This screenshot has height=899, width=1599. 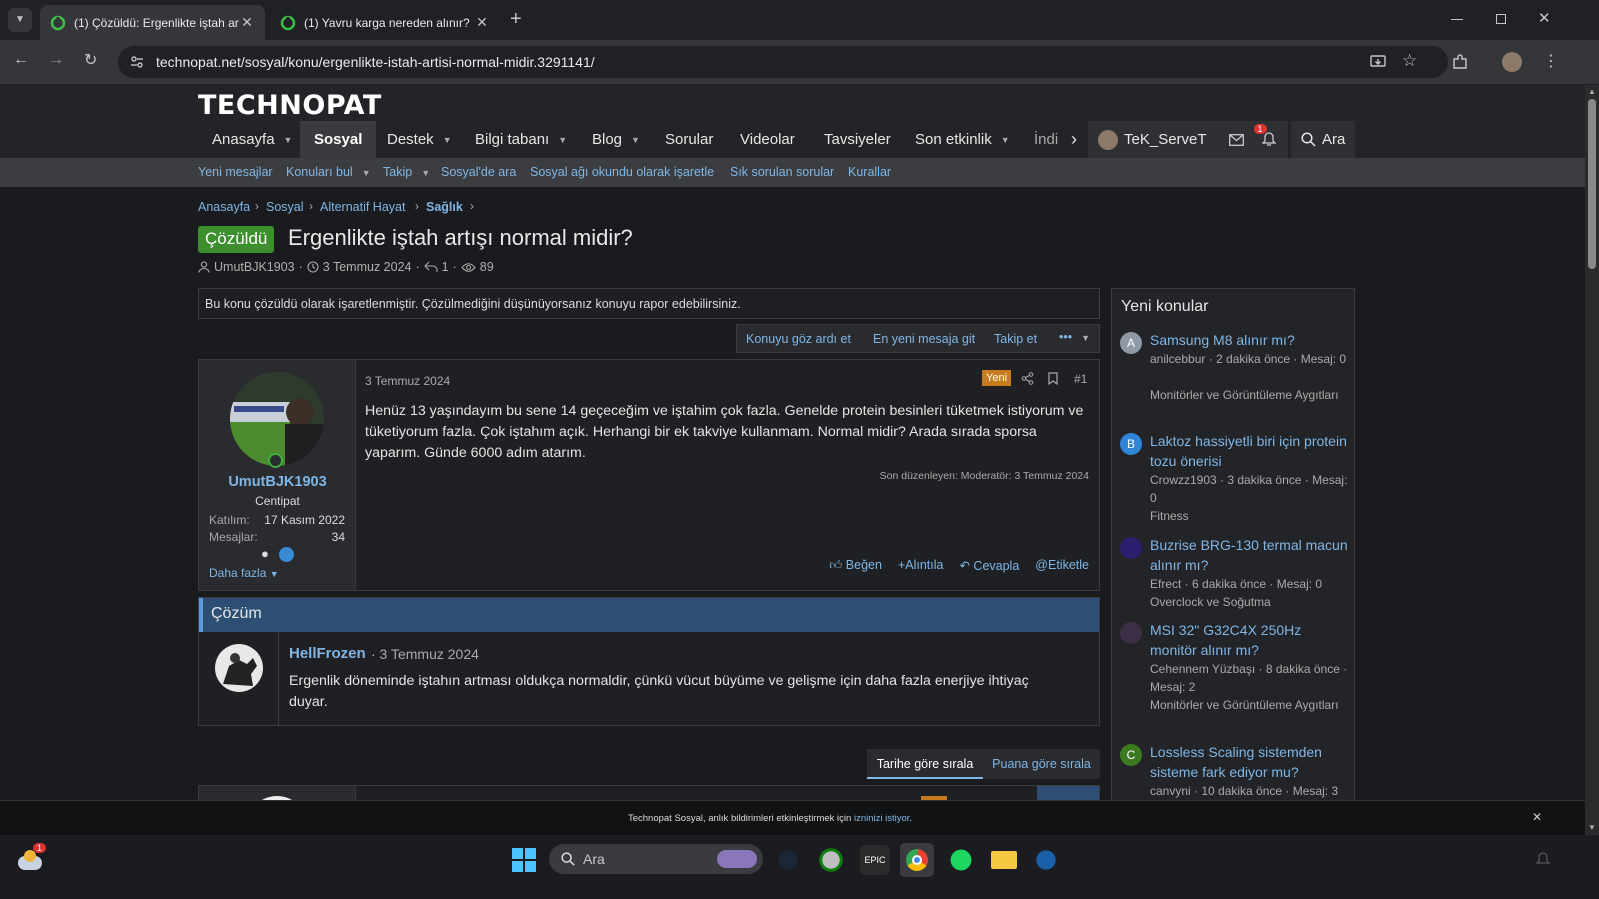 What do you see at coordinates (1131, 343) in the screenshot?
I see `avatar: A` at bounding box center [1131, 343].